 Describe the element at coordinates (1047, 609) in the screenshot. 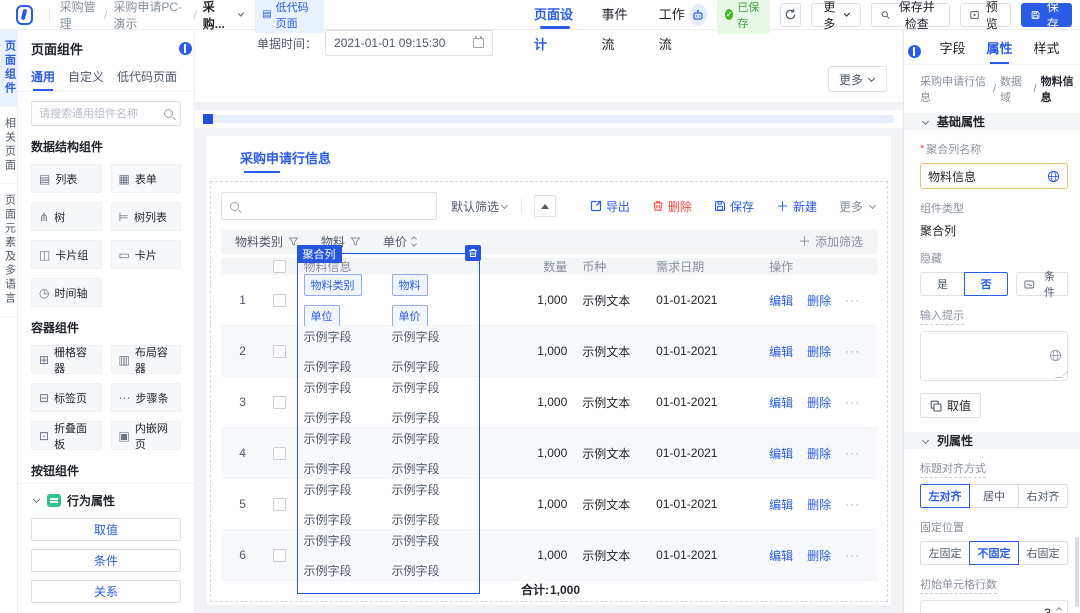

I see `init-rows-value: 3` at that location.